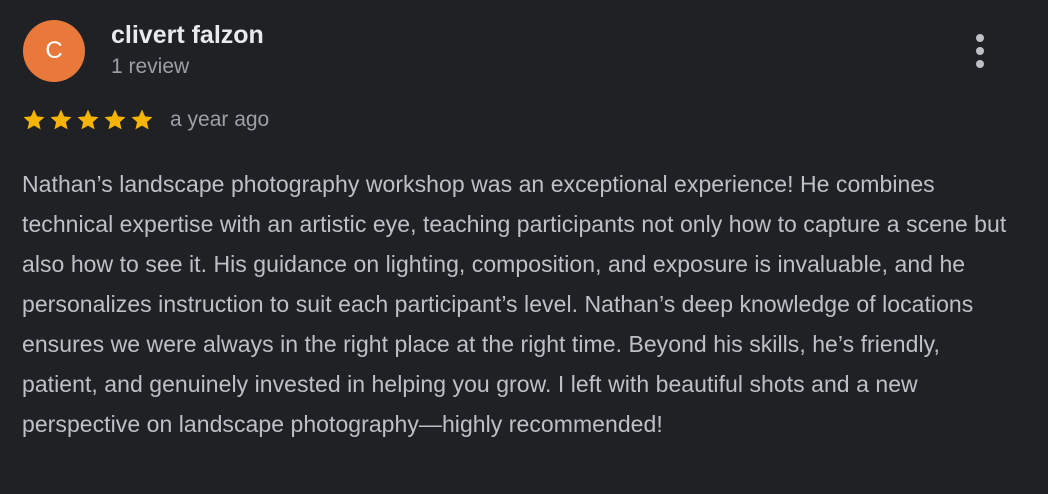  I want to click on more-options-button, so click(980, 51).